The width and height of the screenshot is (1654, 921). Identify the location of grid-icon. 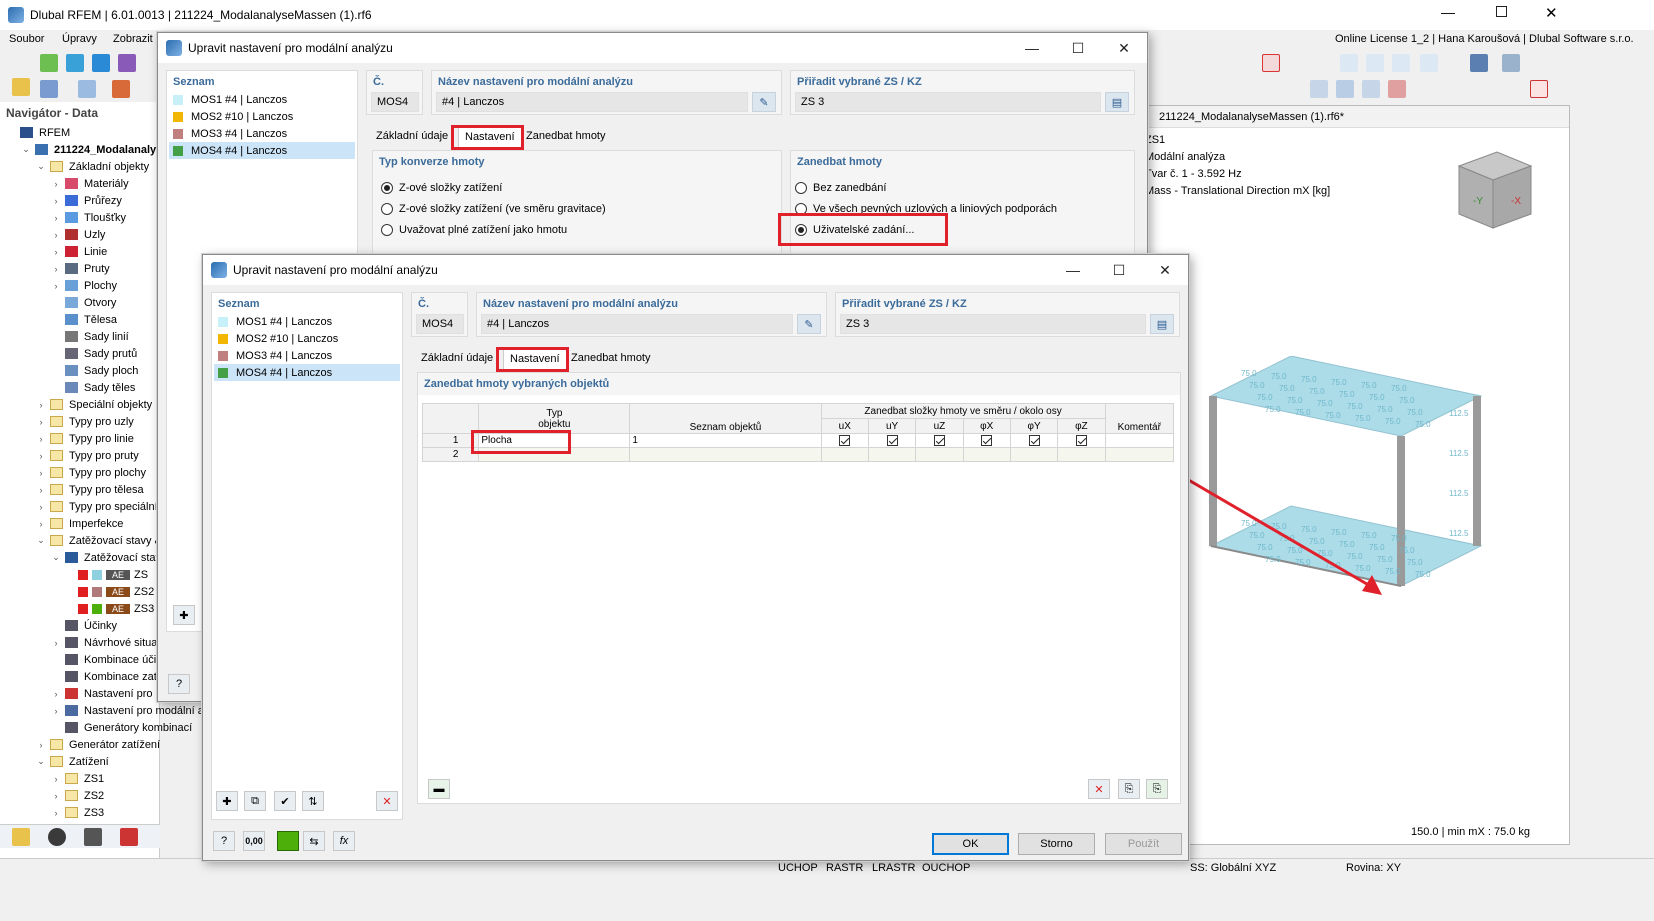
(1319, 89).